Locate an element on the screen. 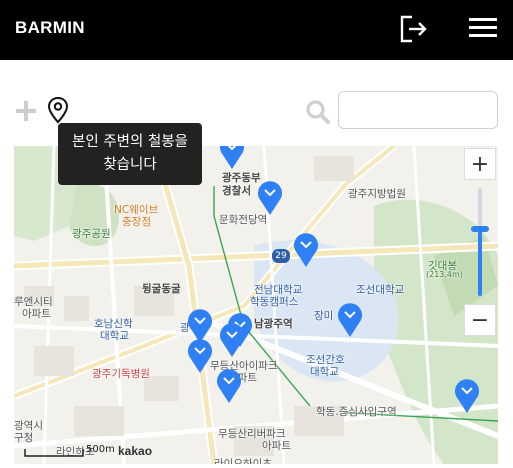  map-label-honam-2: 대학교 is located at coordinates (114, 336).